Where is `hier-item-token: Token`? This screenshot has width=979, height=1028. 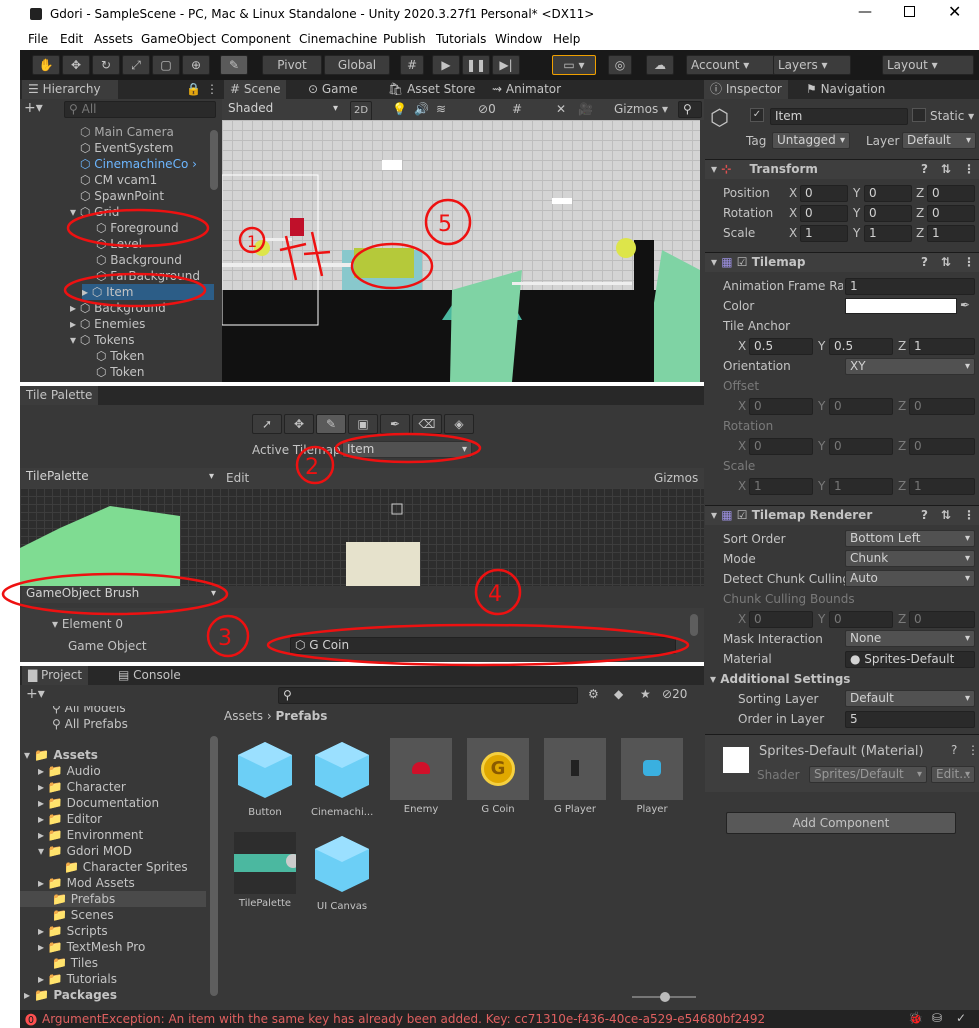 hier-item-token: Token is located at coordinates (127, 356).